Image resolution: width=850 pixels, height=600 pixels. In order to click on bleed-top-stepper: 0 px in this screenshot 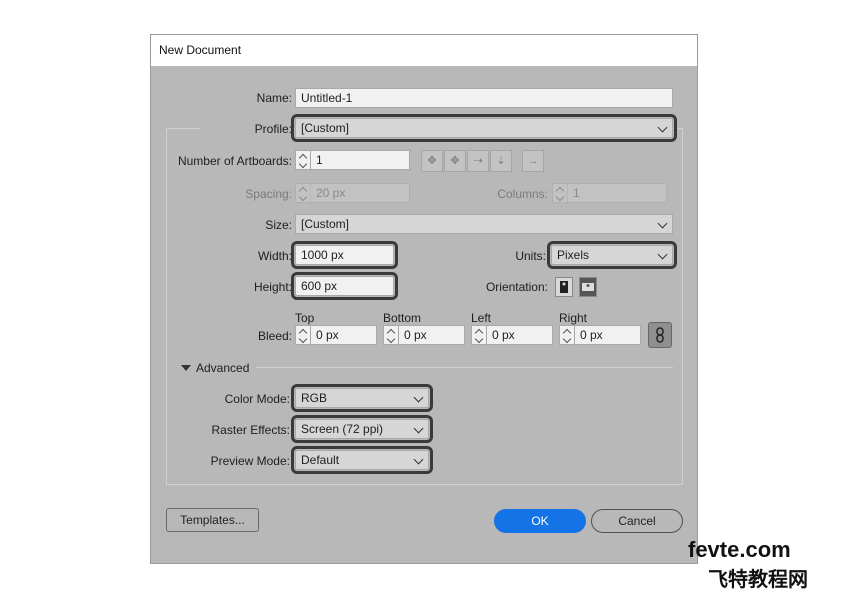, I will do `click(336, 335)`.